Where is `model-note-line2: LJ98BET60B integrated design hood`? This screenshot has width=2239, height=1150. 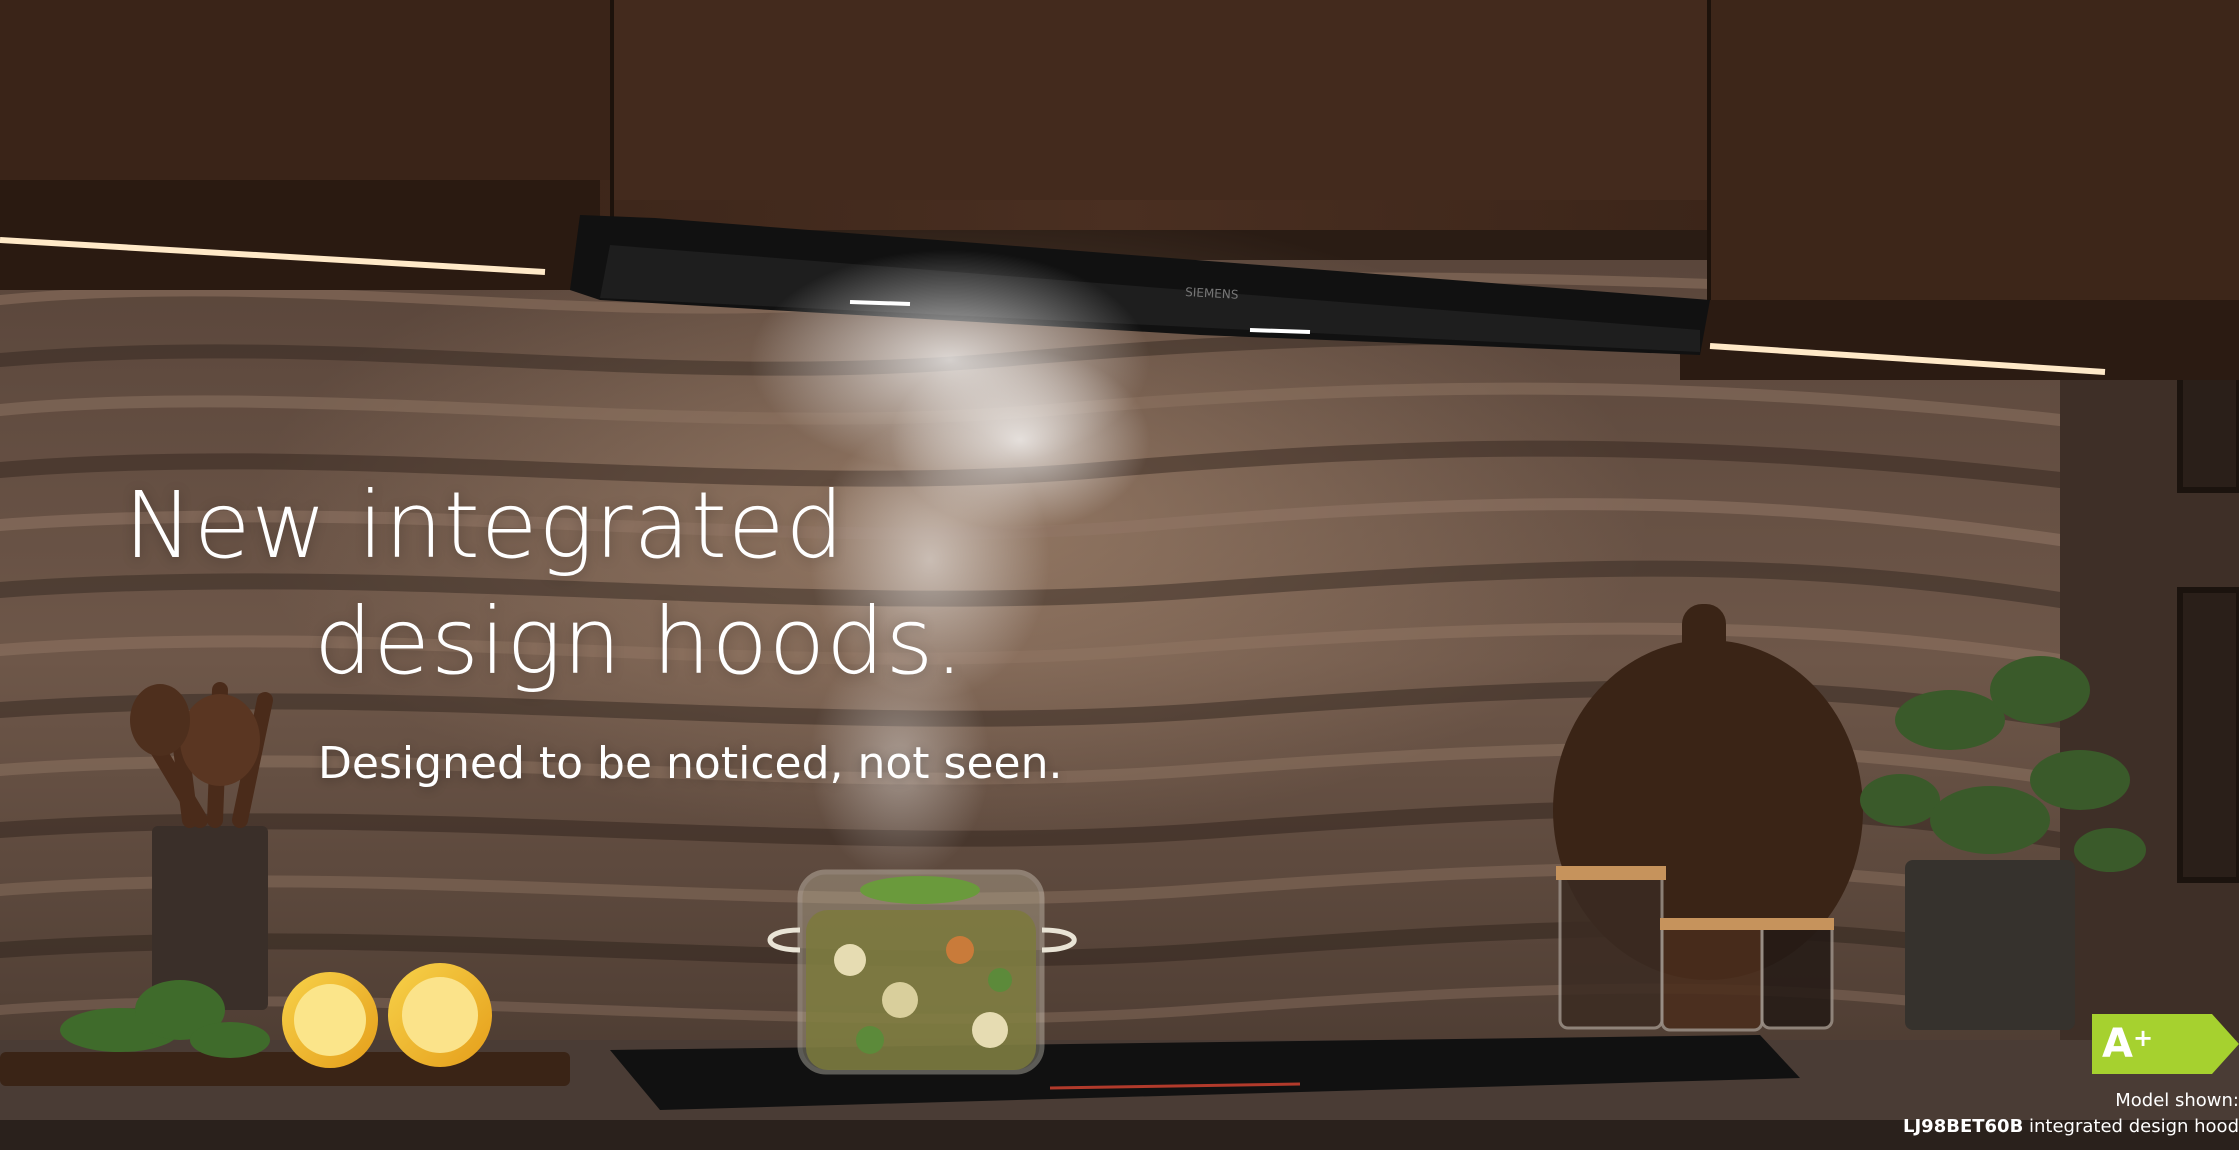 model-note-line2: LJ98BET60B integrated design hood is located at coordinates (2071, 1127).